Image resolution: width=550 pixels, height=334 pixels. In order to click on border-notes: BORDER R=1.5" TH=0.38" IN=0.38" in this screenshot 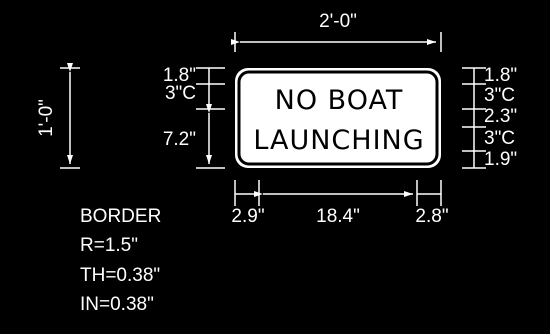, I will do `click(120, 260)`.